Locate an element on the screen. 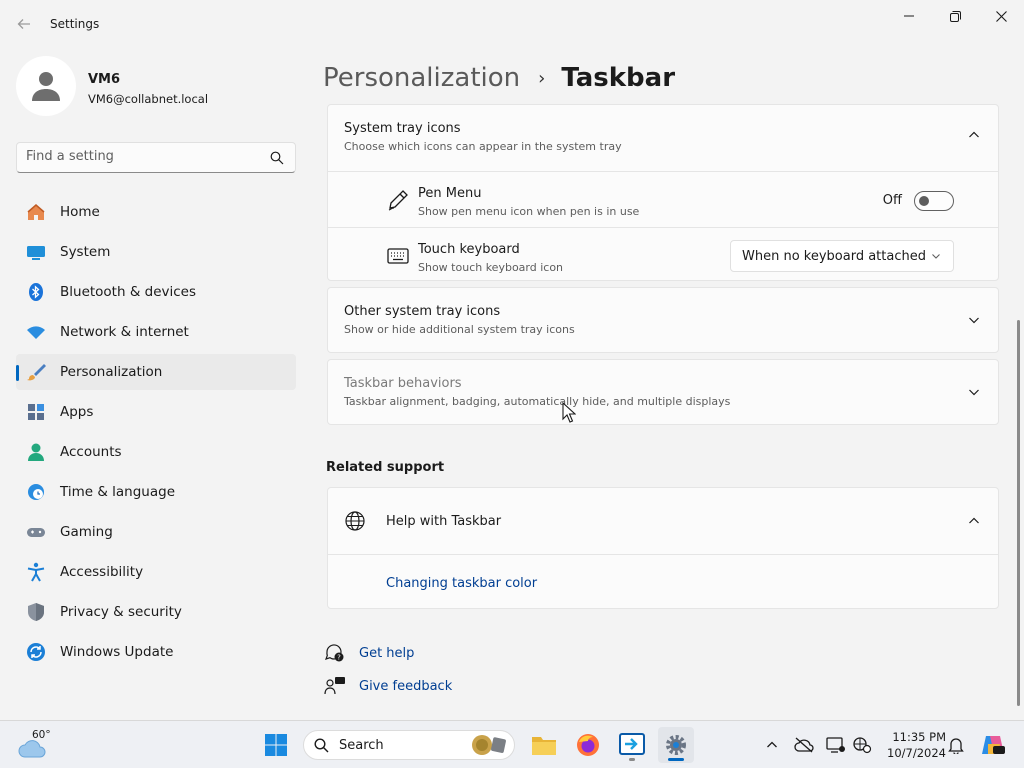 This screenshot has width=1024, height=768. breadcrumb: Personalization › Taskbar is located at coordinates (499, 78).